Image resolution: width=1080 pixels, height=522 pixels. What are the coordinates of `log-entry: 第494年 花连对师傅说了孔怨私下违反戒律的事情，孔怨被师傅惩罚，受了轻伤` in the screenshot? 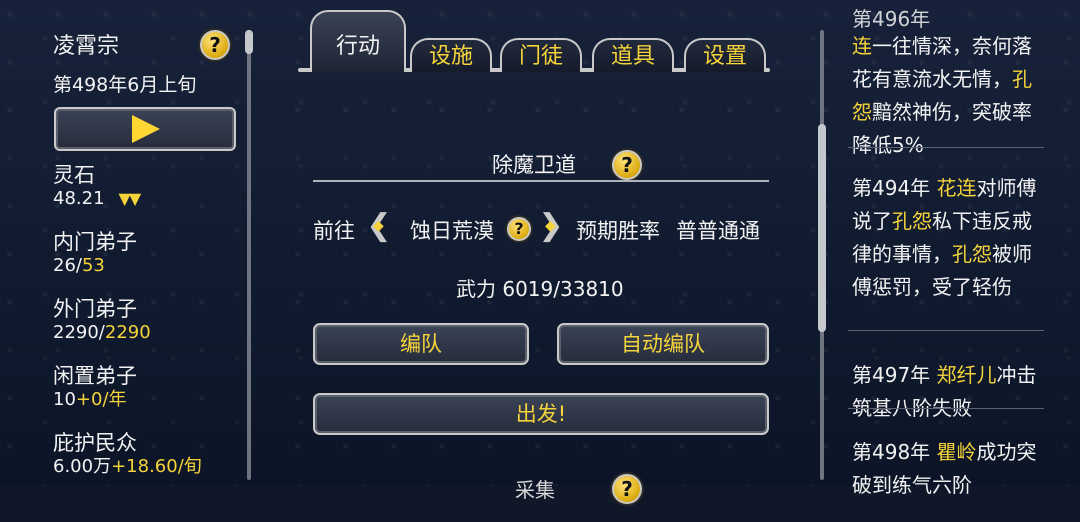 It's located at (948, 238).